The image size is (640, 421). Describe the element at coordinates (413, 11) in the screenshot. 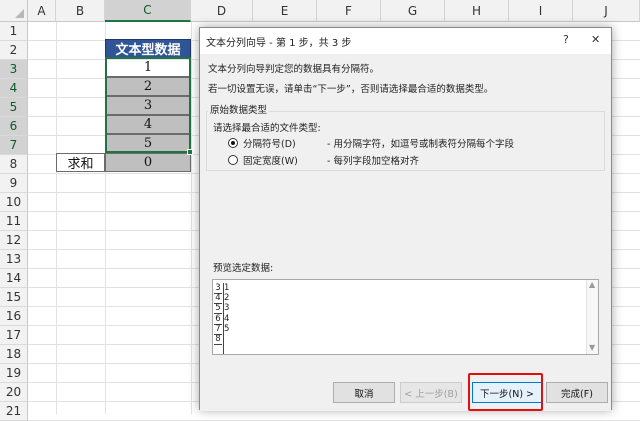

I see `column-header-g: G` at that location.